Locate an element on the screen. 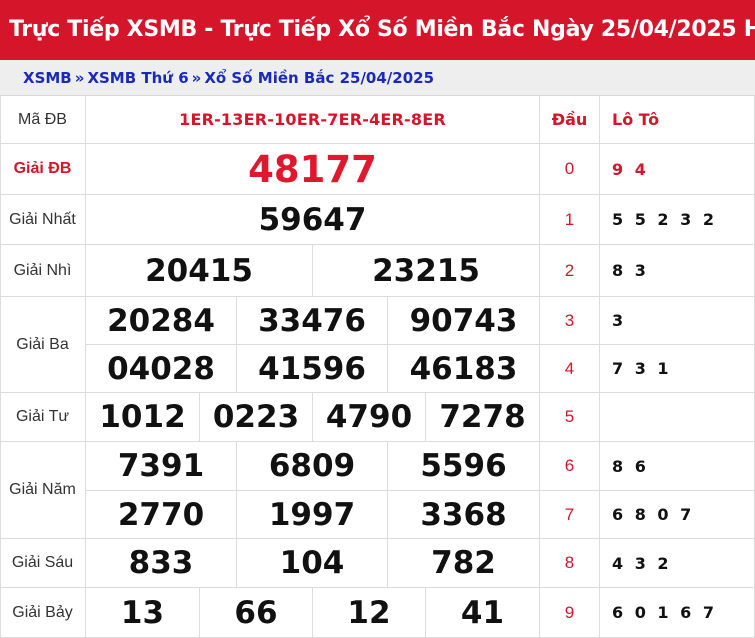  loto-dau: 2 is located at coordinates (570, 271).